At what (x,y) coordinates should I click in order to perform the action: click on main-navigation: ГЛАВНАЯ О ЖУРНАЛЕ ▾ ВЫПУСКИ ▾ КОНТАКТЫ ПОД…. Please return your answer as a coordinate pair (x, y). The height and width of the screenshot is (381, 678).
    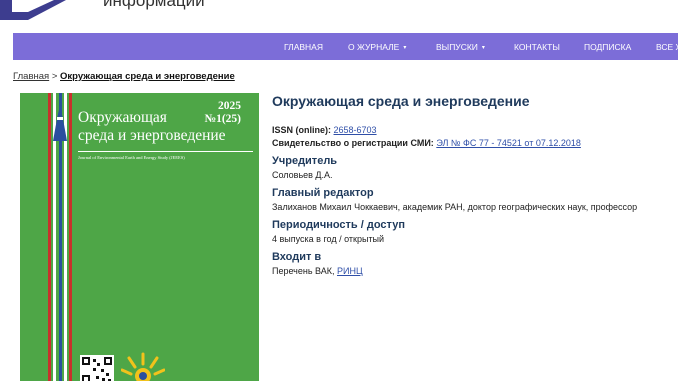
    Looking at the image, I should click on (345, 46).